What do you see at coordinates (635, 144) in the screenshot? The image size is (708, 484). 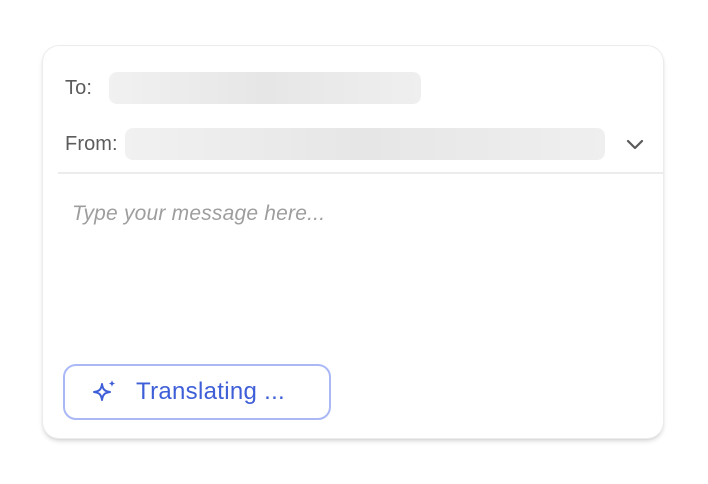 I see `chevron-down-icon` at bounding box center [635, 144].